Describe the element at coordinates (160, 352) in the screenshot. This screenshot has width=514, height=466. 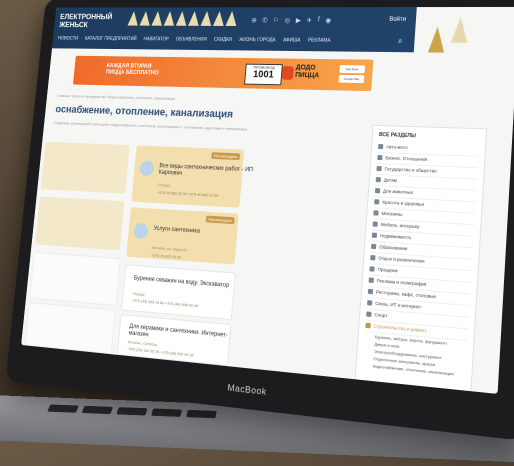
I see `company-phones: +375 (33) 312 92 91 +375 (33) 392 92 92` at that location.